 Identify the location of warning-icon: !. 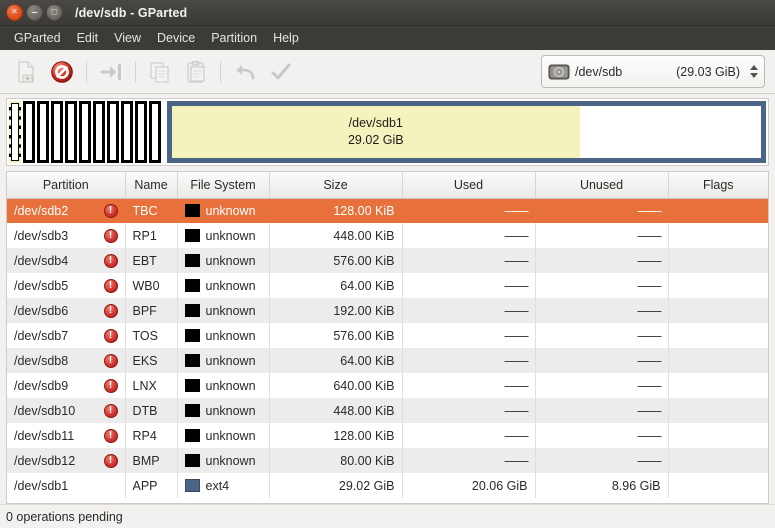
(110, 335).